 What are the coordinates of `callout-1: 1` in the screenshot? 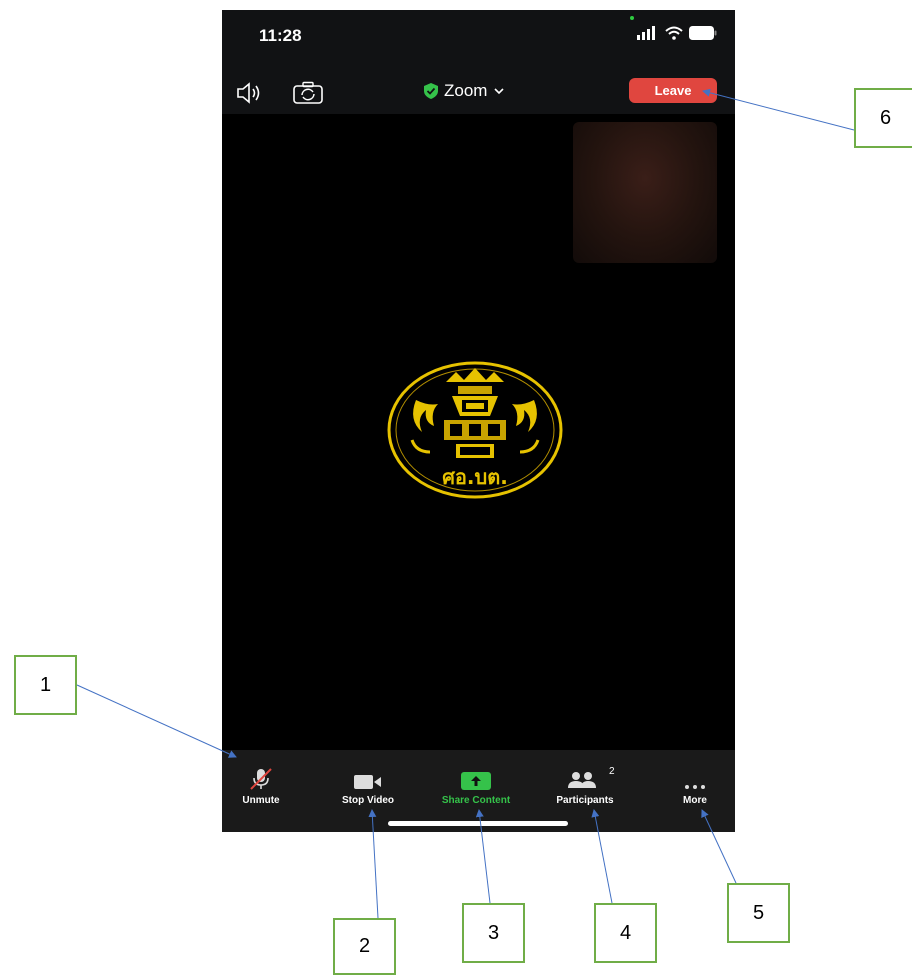 It's located at (45, 685).